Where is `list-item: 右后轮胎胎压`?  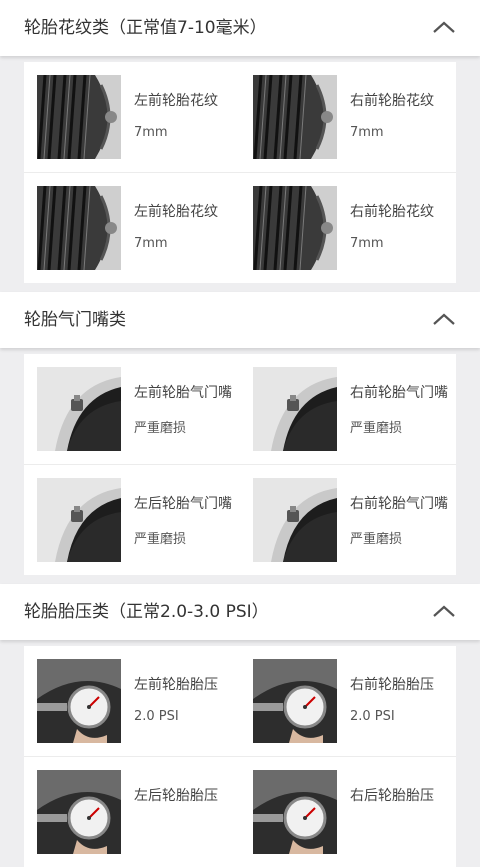
list-item: 右后轮胎胎压 is located at coordinates (348, 812).